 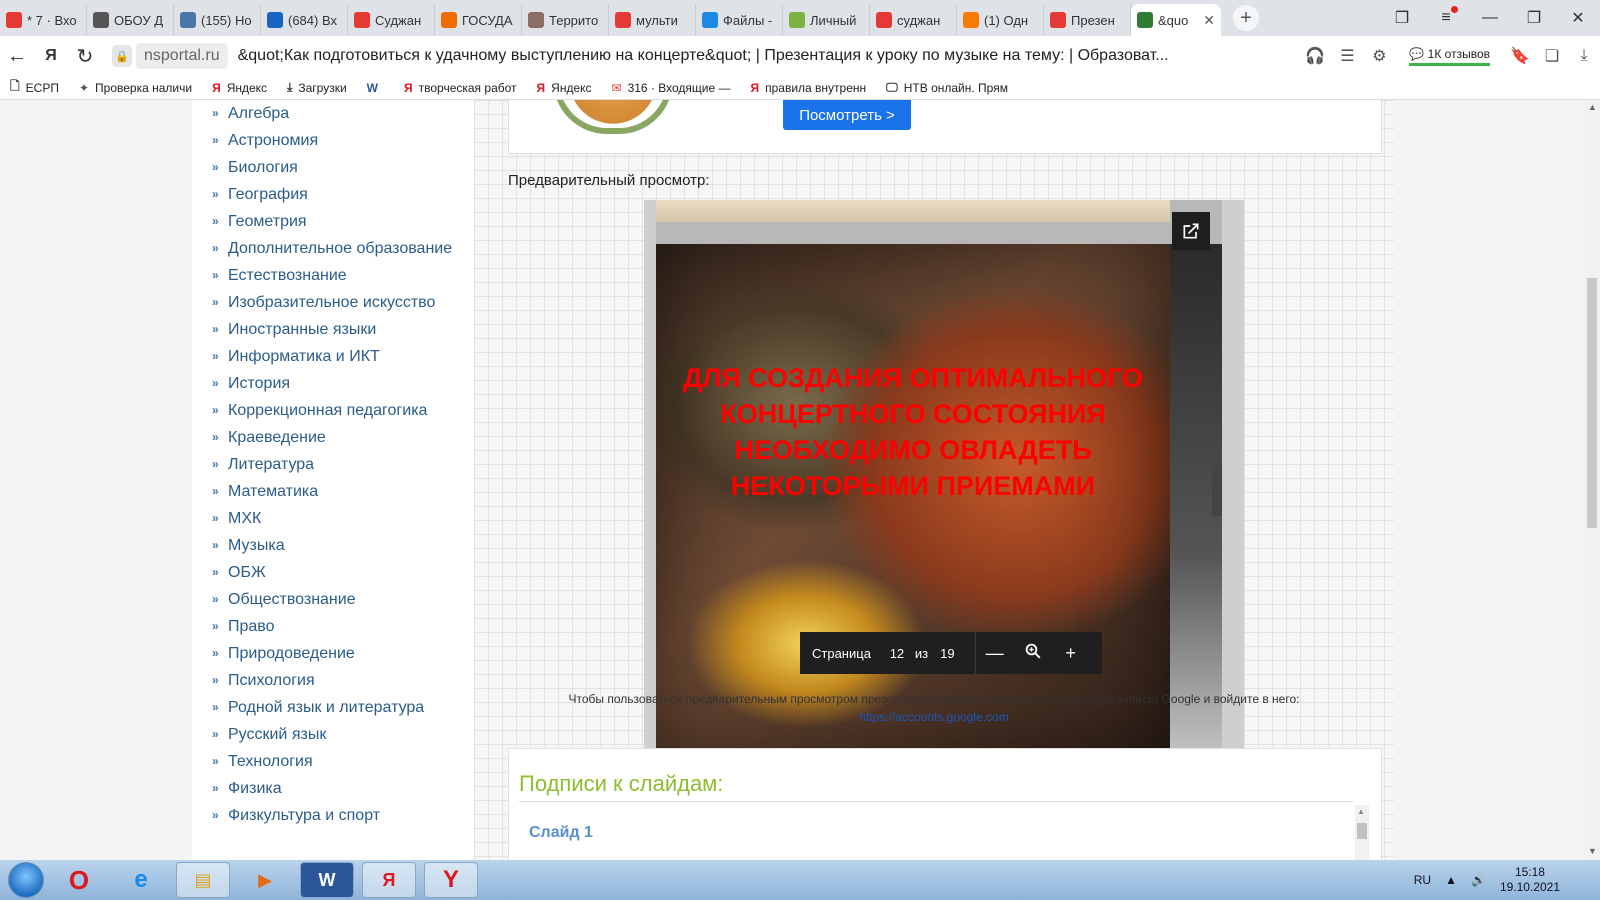 I want to click on lock-icon: 🔒, so click(x=122, y=56).